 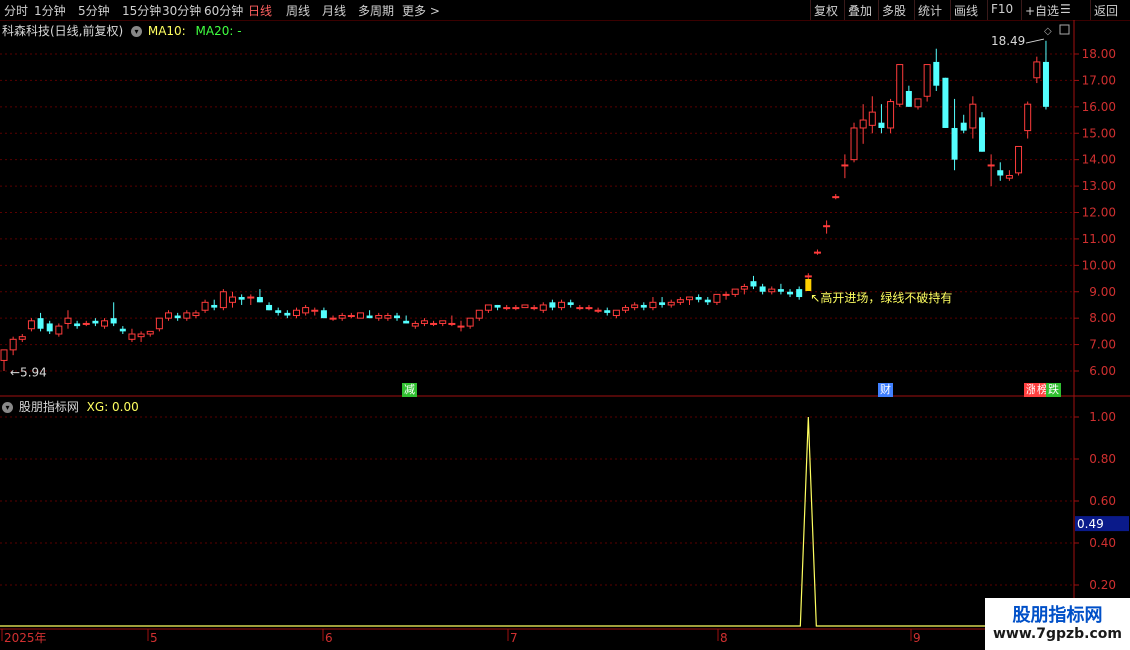 What do you see at coordinates (885, 390) in the screenshot?
I see `event-tag: 财` at bounding box center [885, 390].